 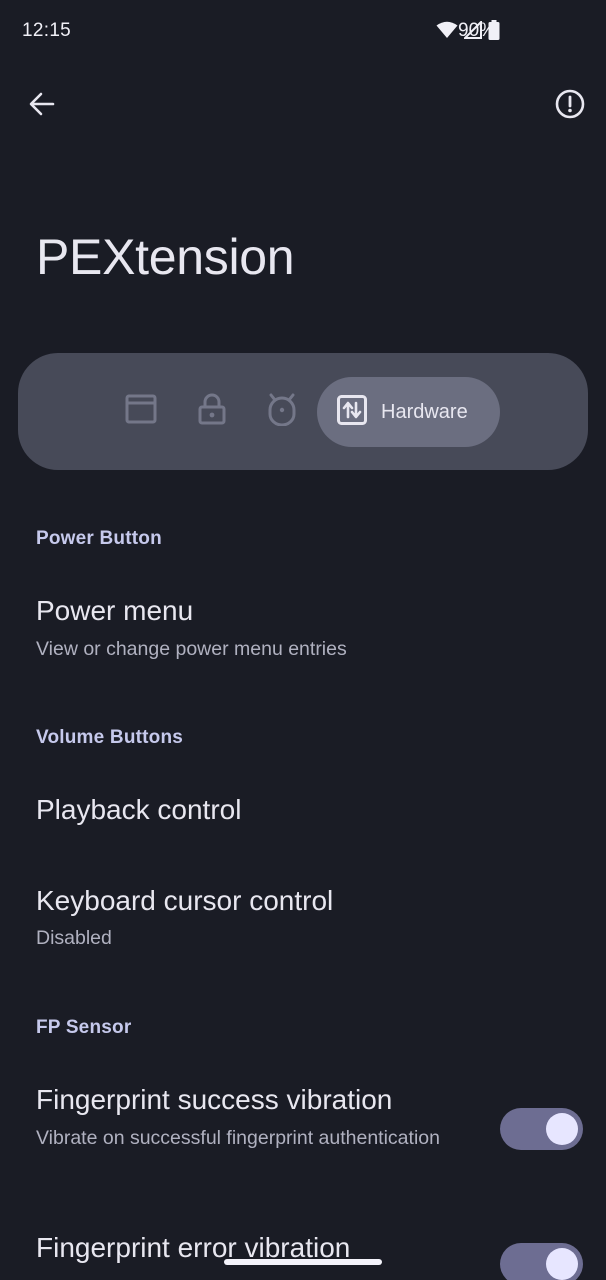 I want to click on arrow-back-icon, so click(x=42, y=106).